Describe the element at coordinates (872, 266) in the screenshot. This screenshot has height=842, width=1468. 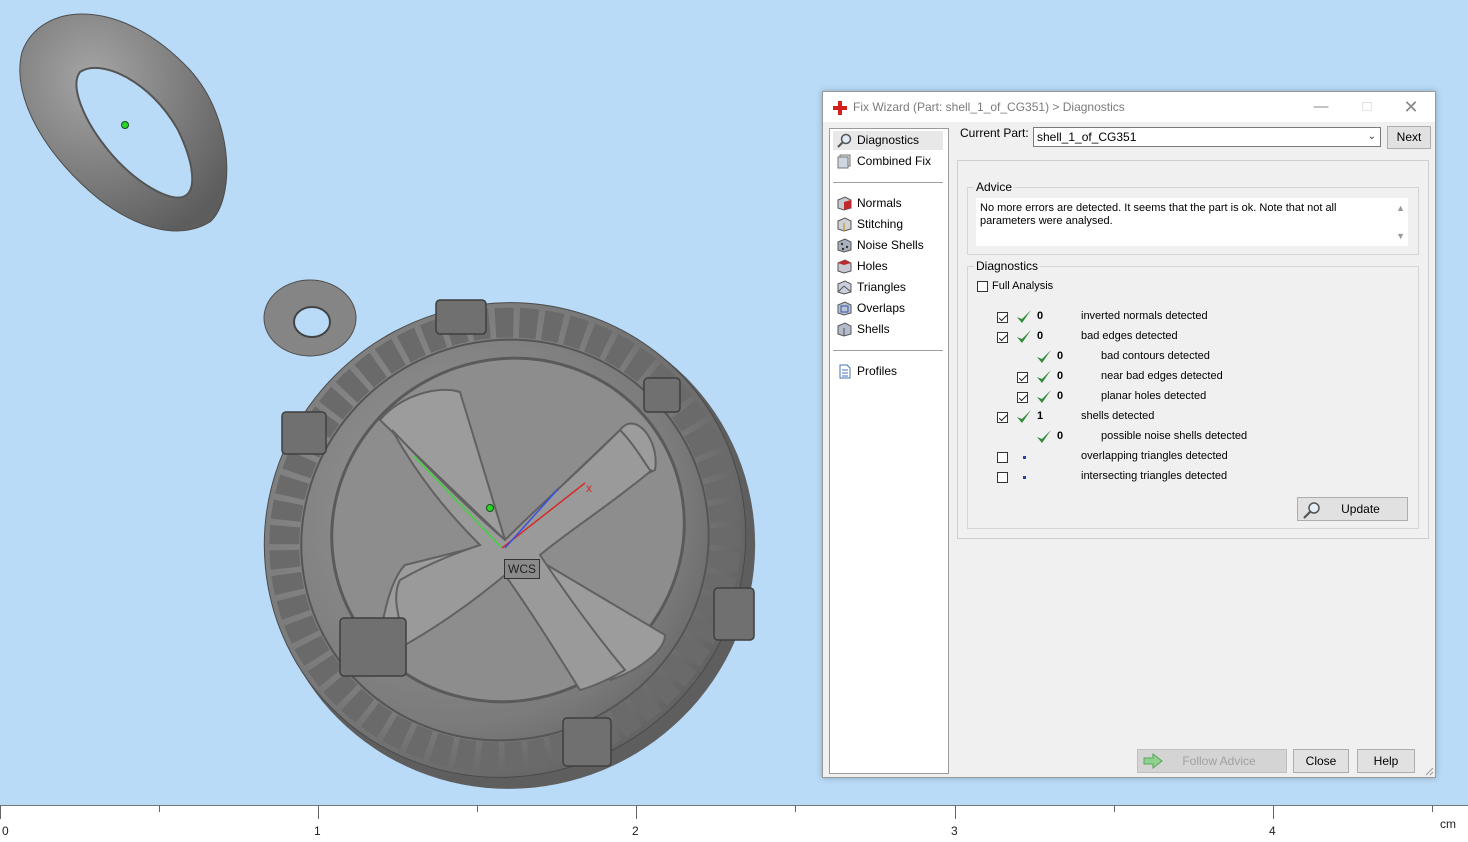
I see `nav-label: Holes` at that location.